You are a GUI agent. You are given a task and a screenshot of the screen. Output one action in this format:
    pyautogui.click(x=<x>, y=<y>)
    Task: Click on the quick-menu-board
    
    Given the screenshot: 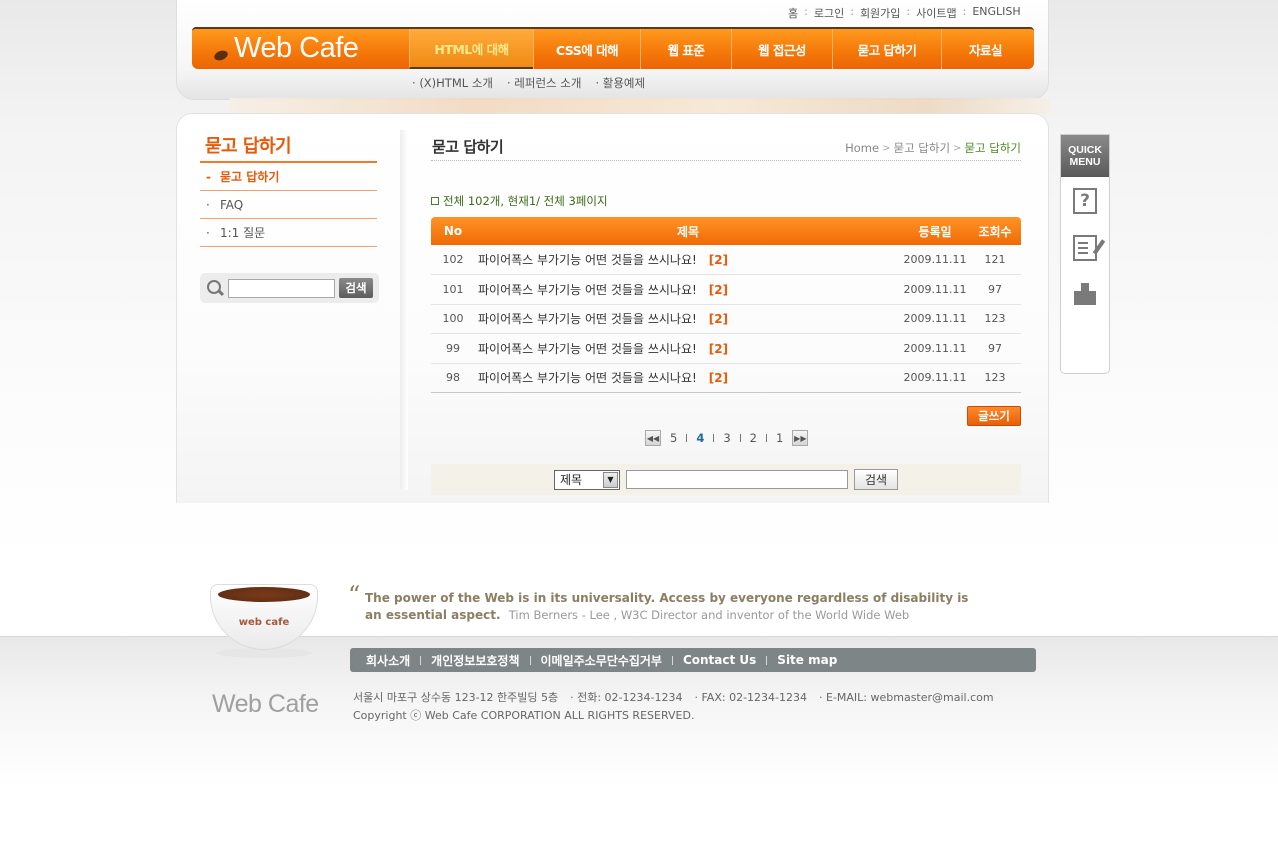 What is the action you would take?
    pyautogui.click(x=1085, y=341)
    